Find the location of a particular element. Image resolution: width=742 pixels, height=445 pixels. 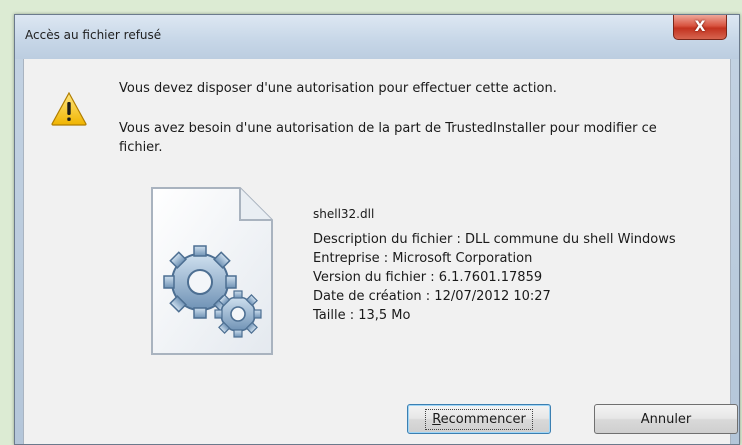

retry-accelerator-key: R is located at coordinates (436, 419).